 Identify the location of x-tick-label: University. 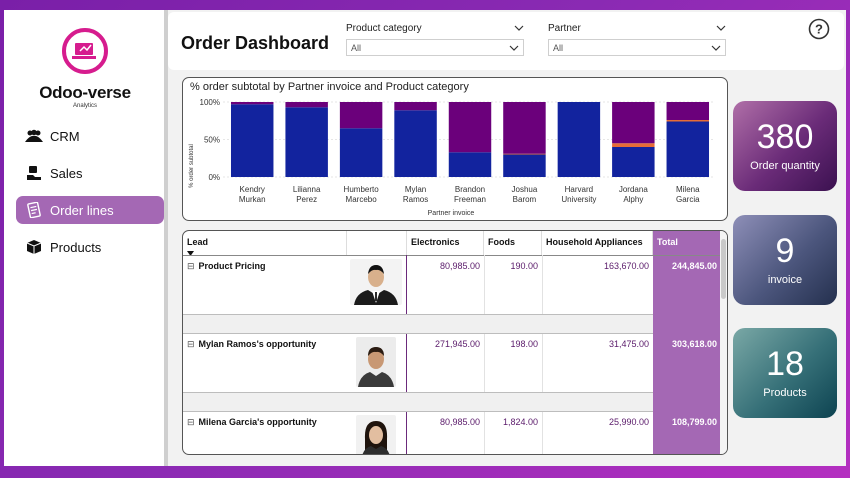
(578, 199).